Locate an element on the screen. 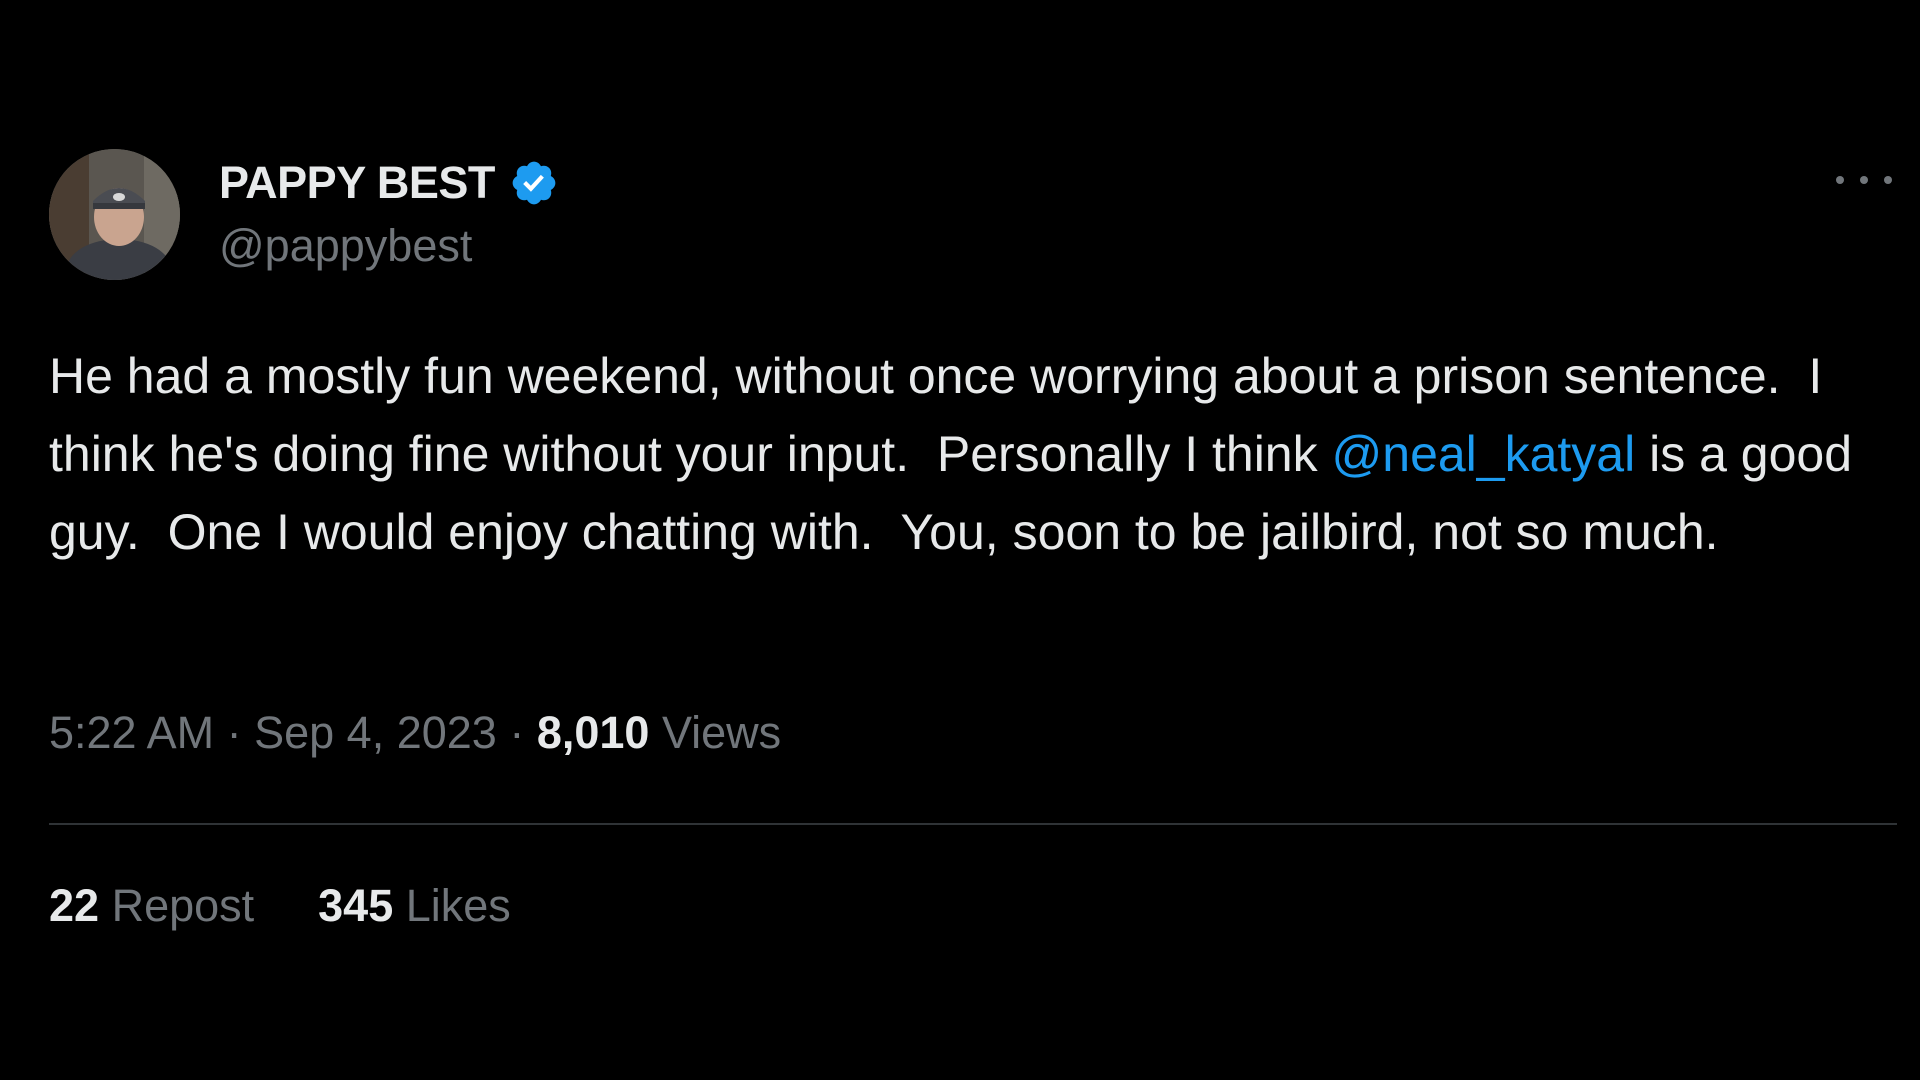  verified-badge-icon is located at coordinates (534, 183).